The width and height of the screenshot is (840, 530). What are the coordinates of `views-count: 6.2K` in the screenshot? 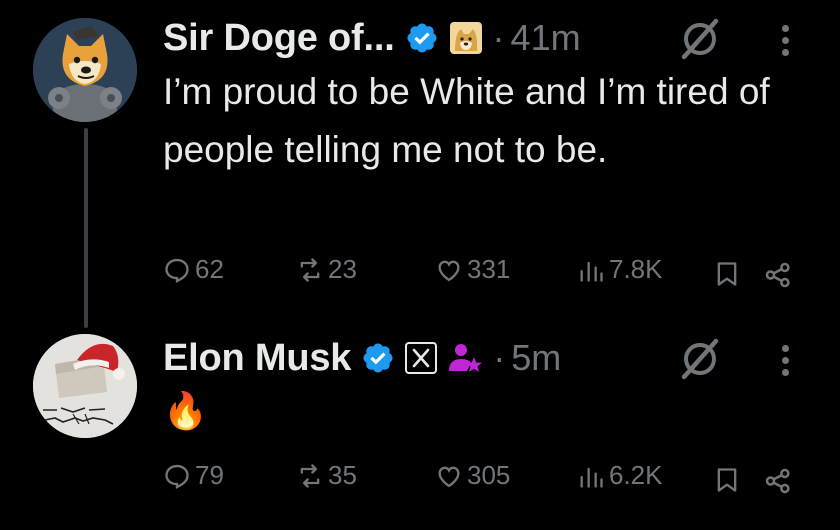 It's located at (636, 475).